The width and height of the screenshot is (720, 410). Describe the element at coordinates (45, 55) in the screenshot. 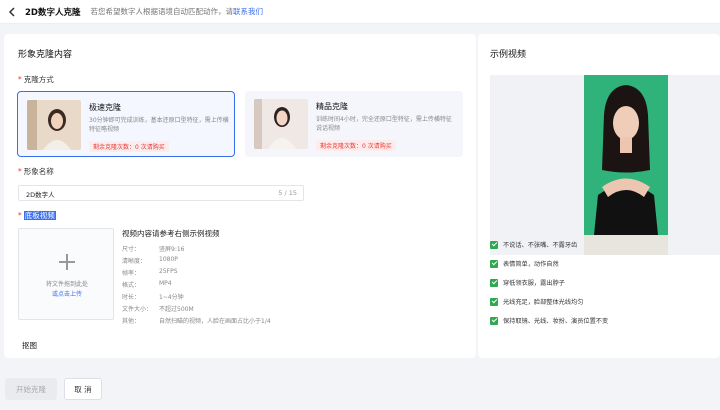

I see `section-title: 形象克隆内容` at that location.